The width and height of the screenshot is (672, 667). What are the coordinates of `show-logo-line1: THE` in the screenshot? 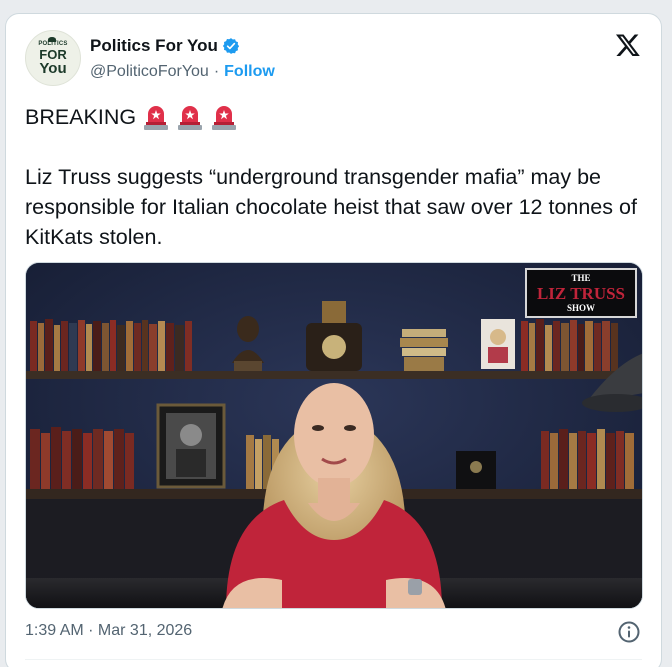 It's located at (581, 277).